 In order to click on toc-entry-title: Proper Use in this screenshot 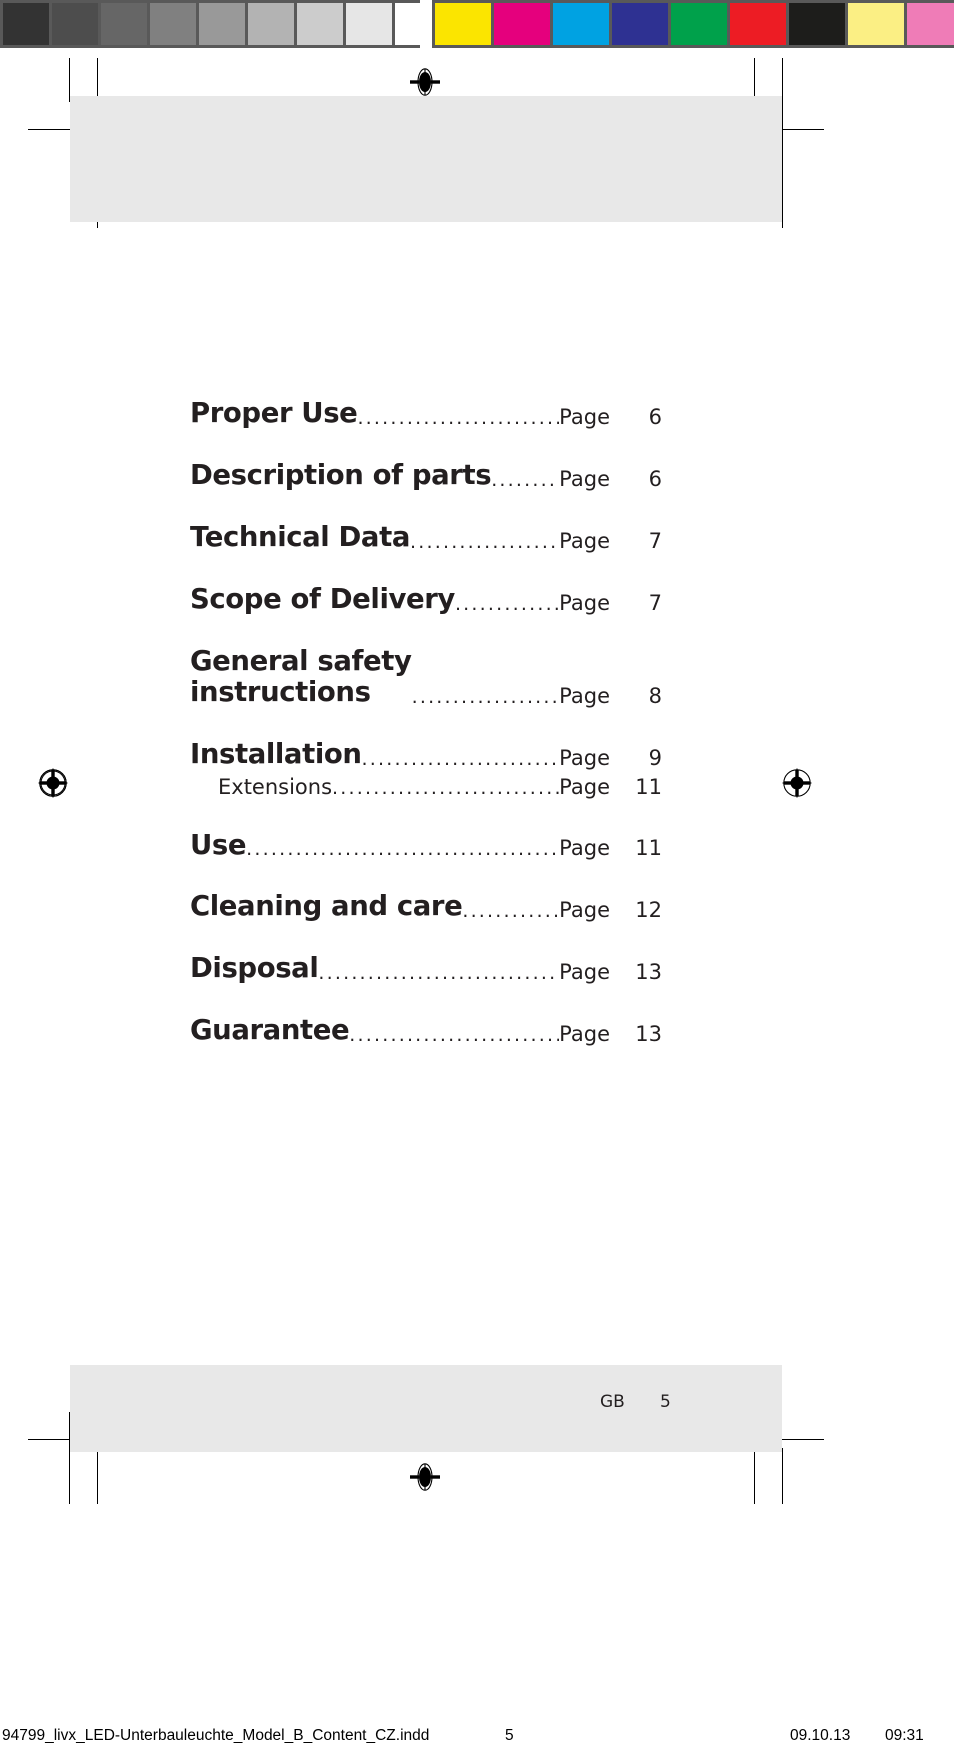, I will do `click(274, 413)`.